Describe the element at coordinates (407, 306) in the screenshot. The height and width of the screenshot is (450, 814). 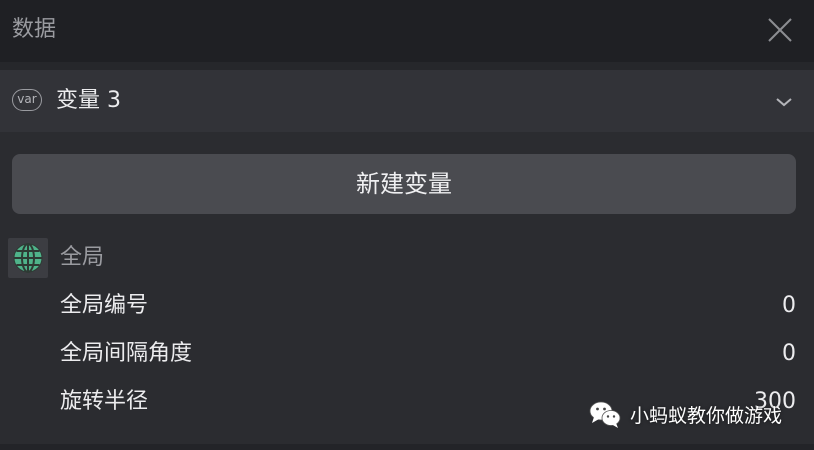
I see `variable-row: 全局编号 0` at that location.